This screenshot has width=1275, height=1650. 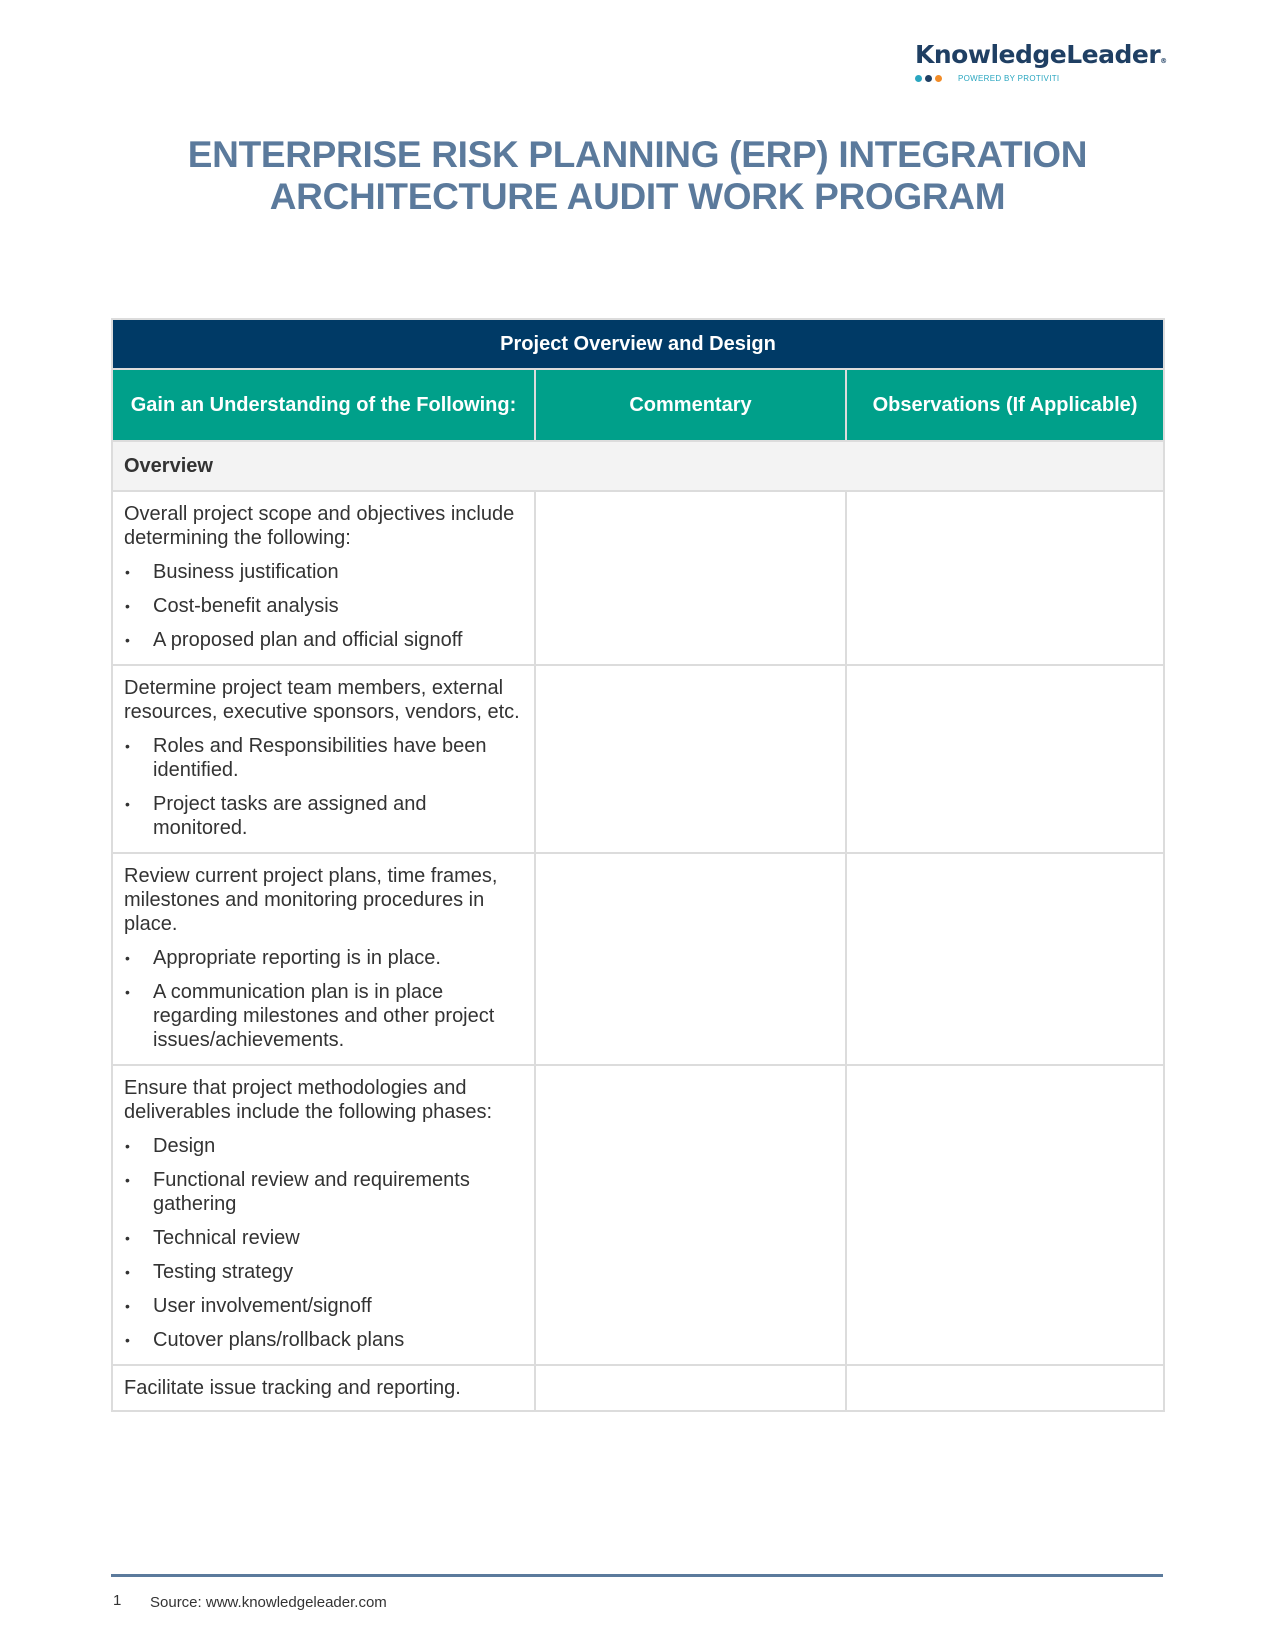 I want to click on table-band-title: Project Overview and Design, so click(x=638, y=344).